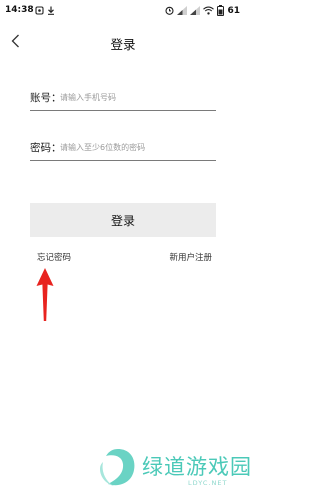  What do you see at coordinates (123, 44) in the screenshot?
I see `page-title: 登录` at bounding box center [123, 44].